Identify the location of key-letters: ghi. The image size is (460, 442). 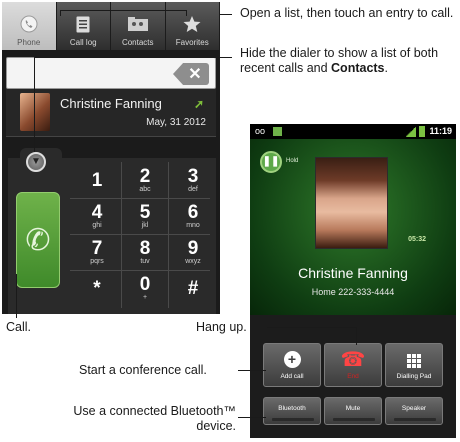
(97, 225).